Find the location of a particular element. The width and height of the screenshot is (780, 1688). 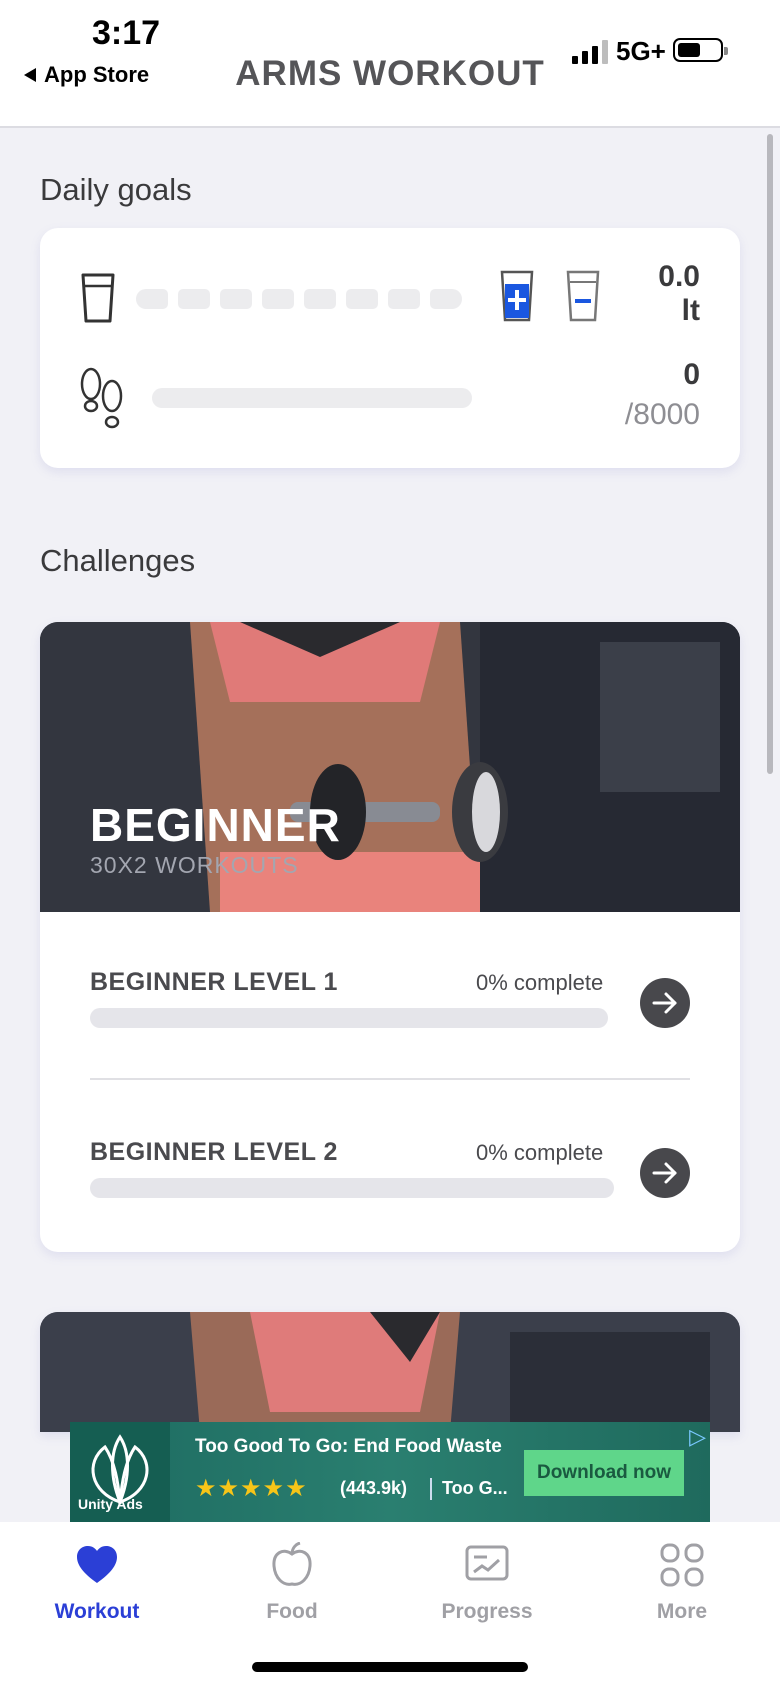

water-unit: lt is located at coordinates (690, 310).